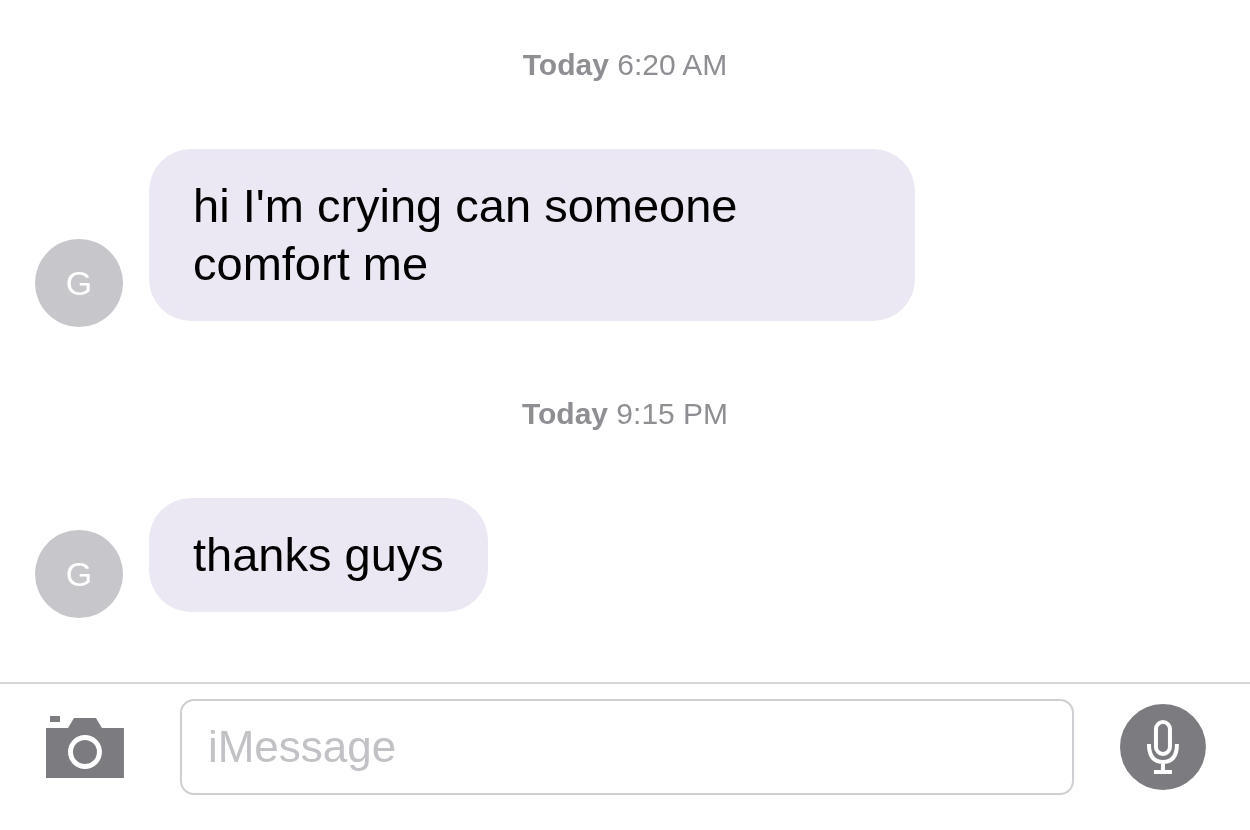 The image size is (1250, 830). I want to click on message-input-field: iMessage, so click(627, 747).